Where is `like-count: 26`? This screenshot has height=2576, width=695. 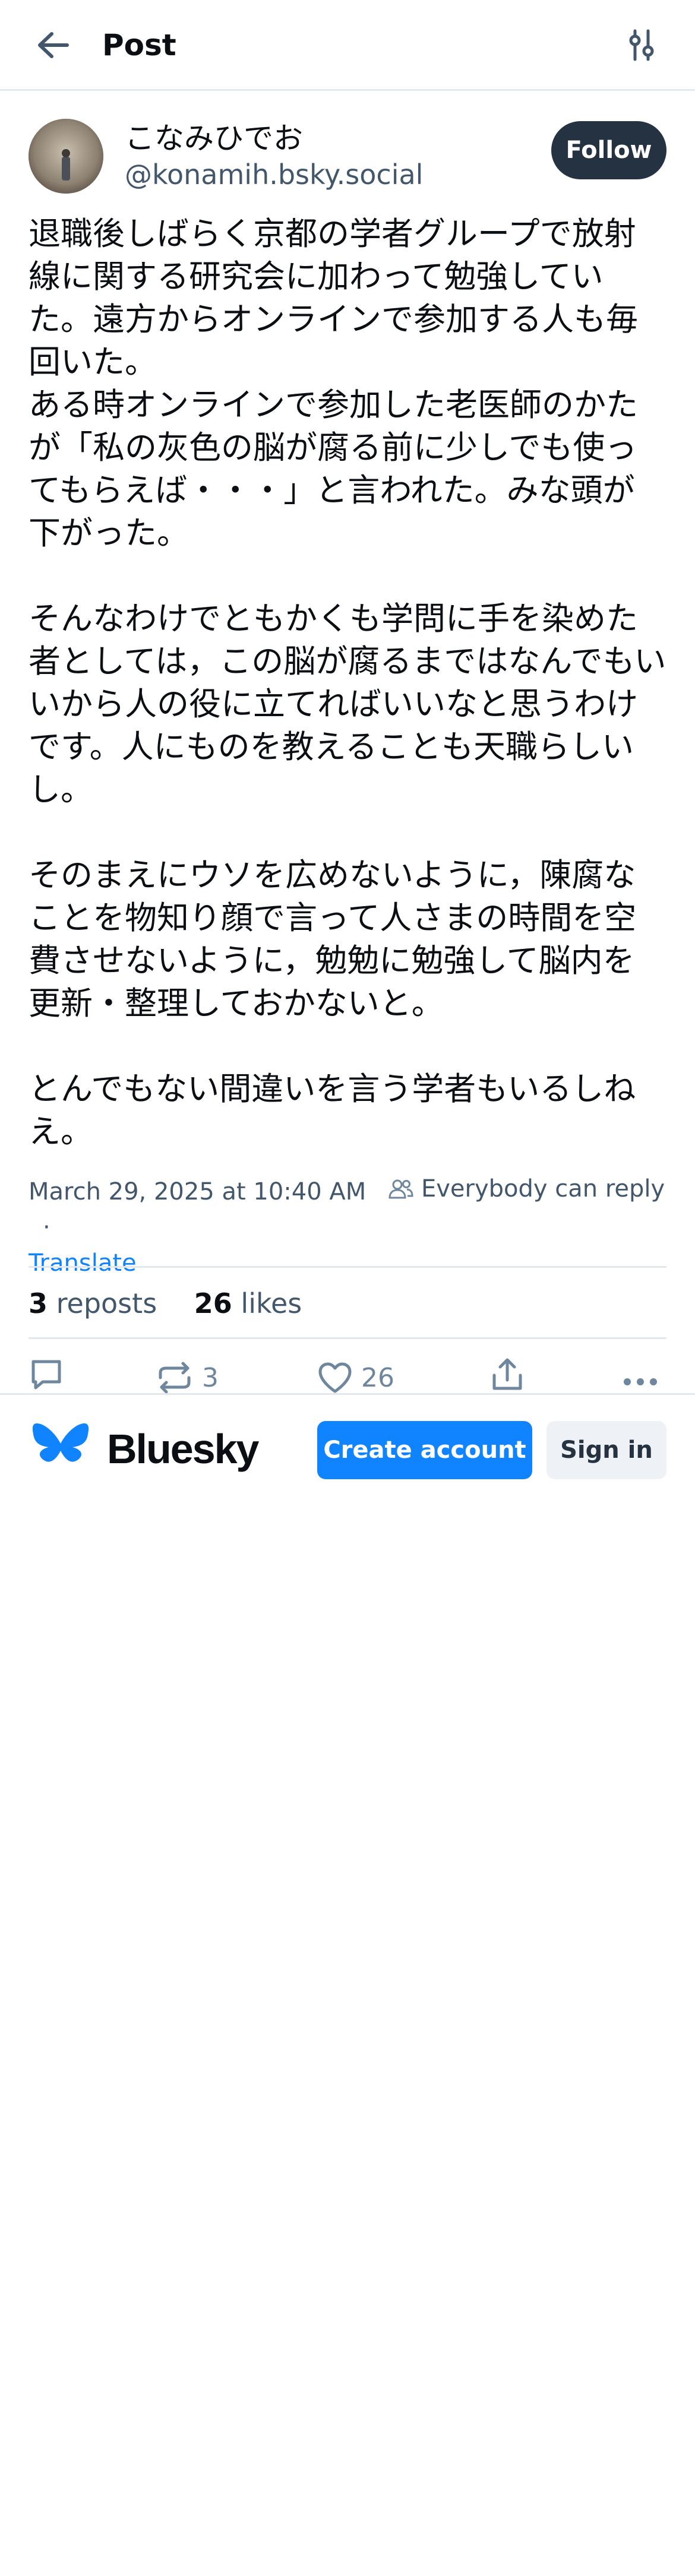
like-count: 26 is located at coordinates (377, 1377).